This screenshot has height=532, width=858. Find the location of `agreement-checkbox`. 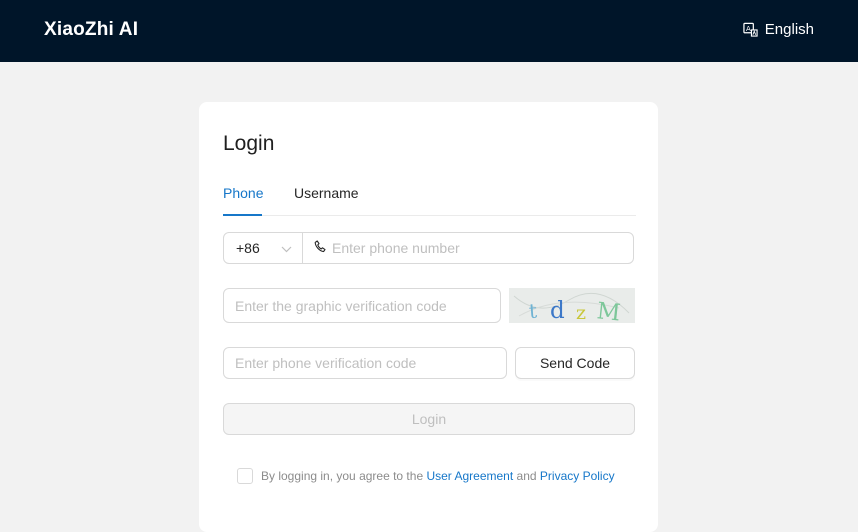

agreement-checkbox is located at coordinates (245, 476).